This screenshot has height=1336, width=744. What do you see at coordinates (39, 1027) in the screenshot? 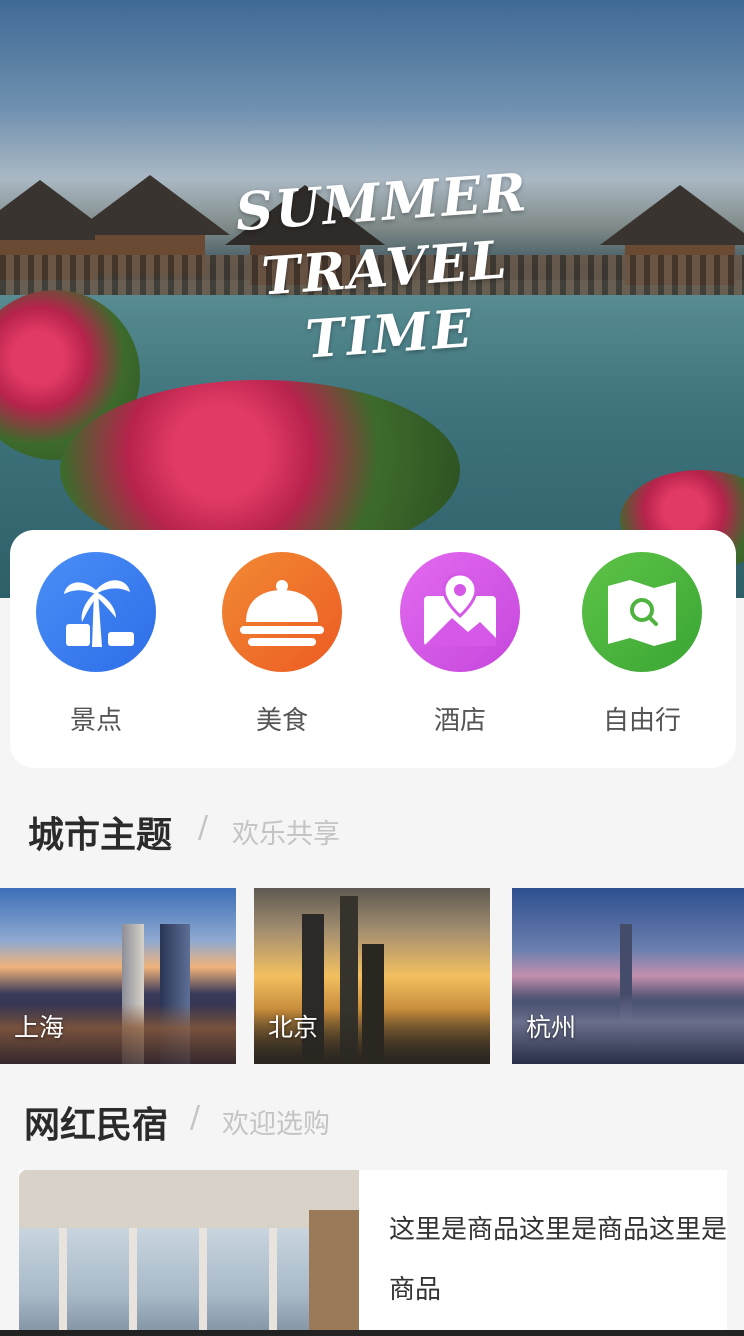
I see `city-name: 上海` at bounding box center [39, 1027].